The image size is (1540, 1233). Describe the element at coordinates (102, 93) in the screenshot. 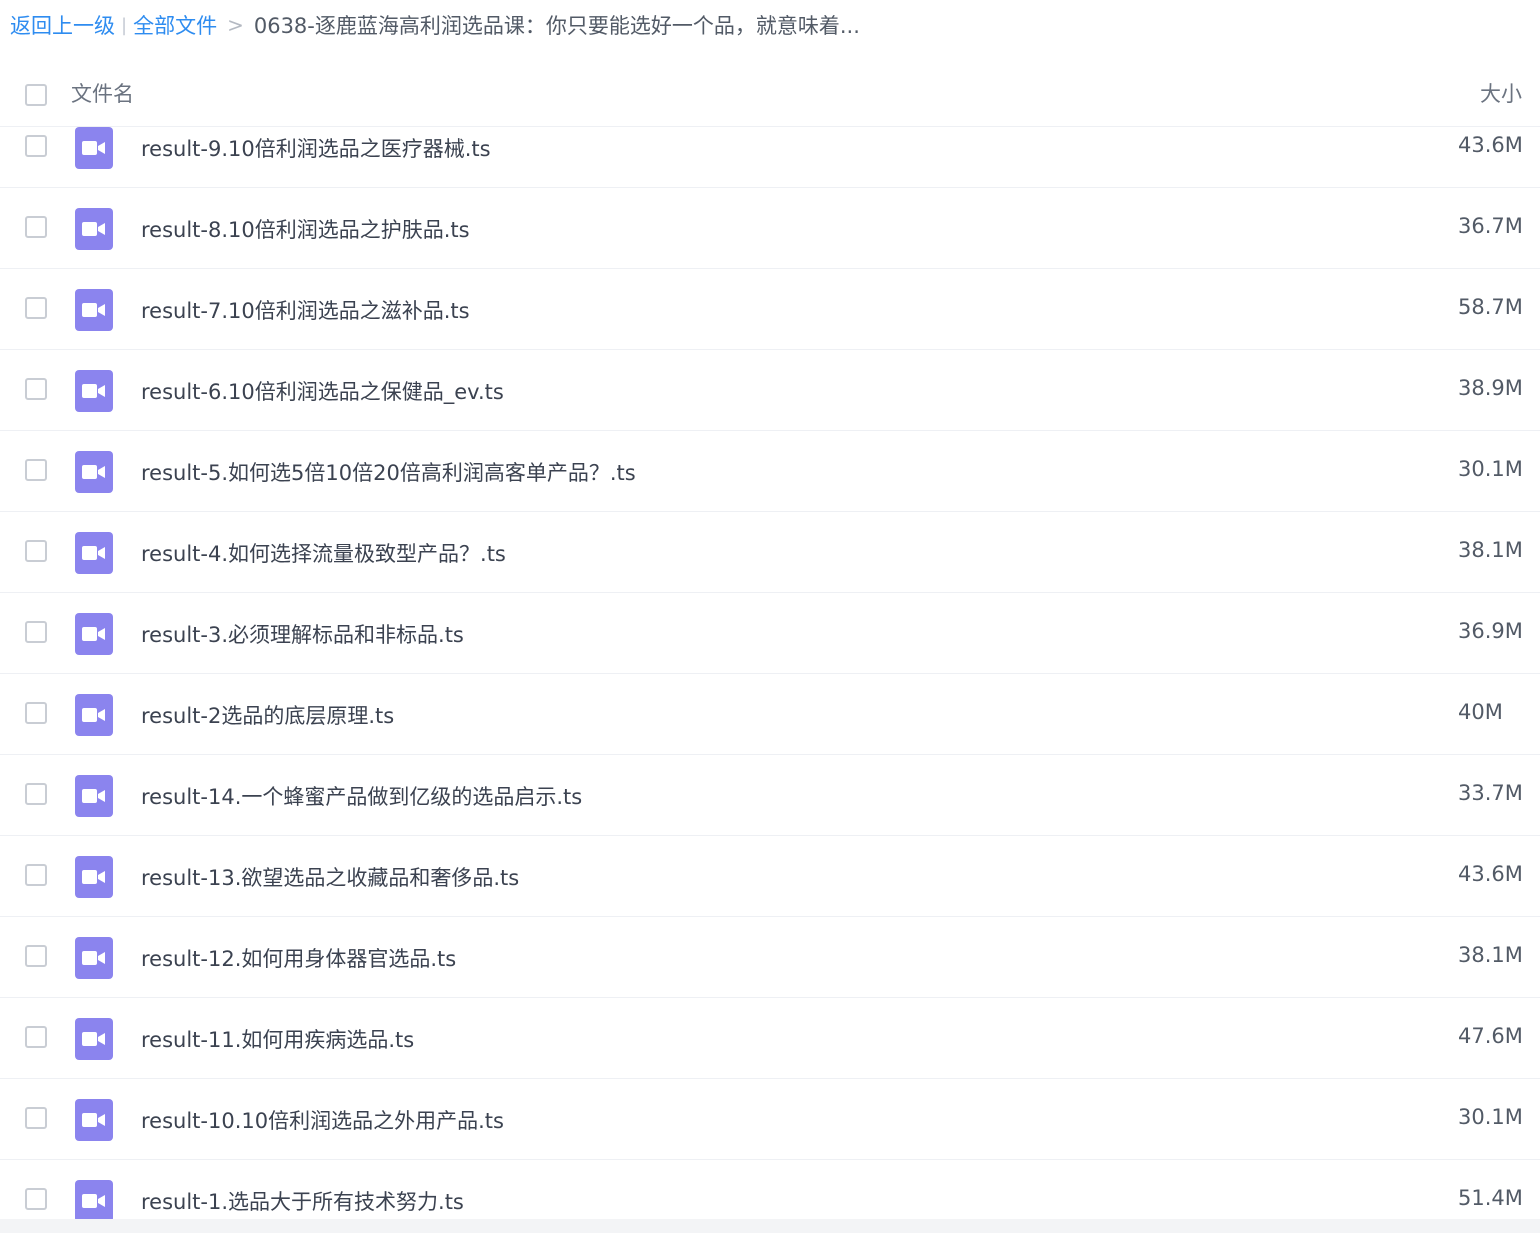

I see `column-header-name: 文件名` at that location.